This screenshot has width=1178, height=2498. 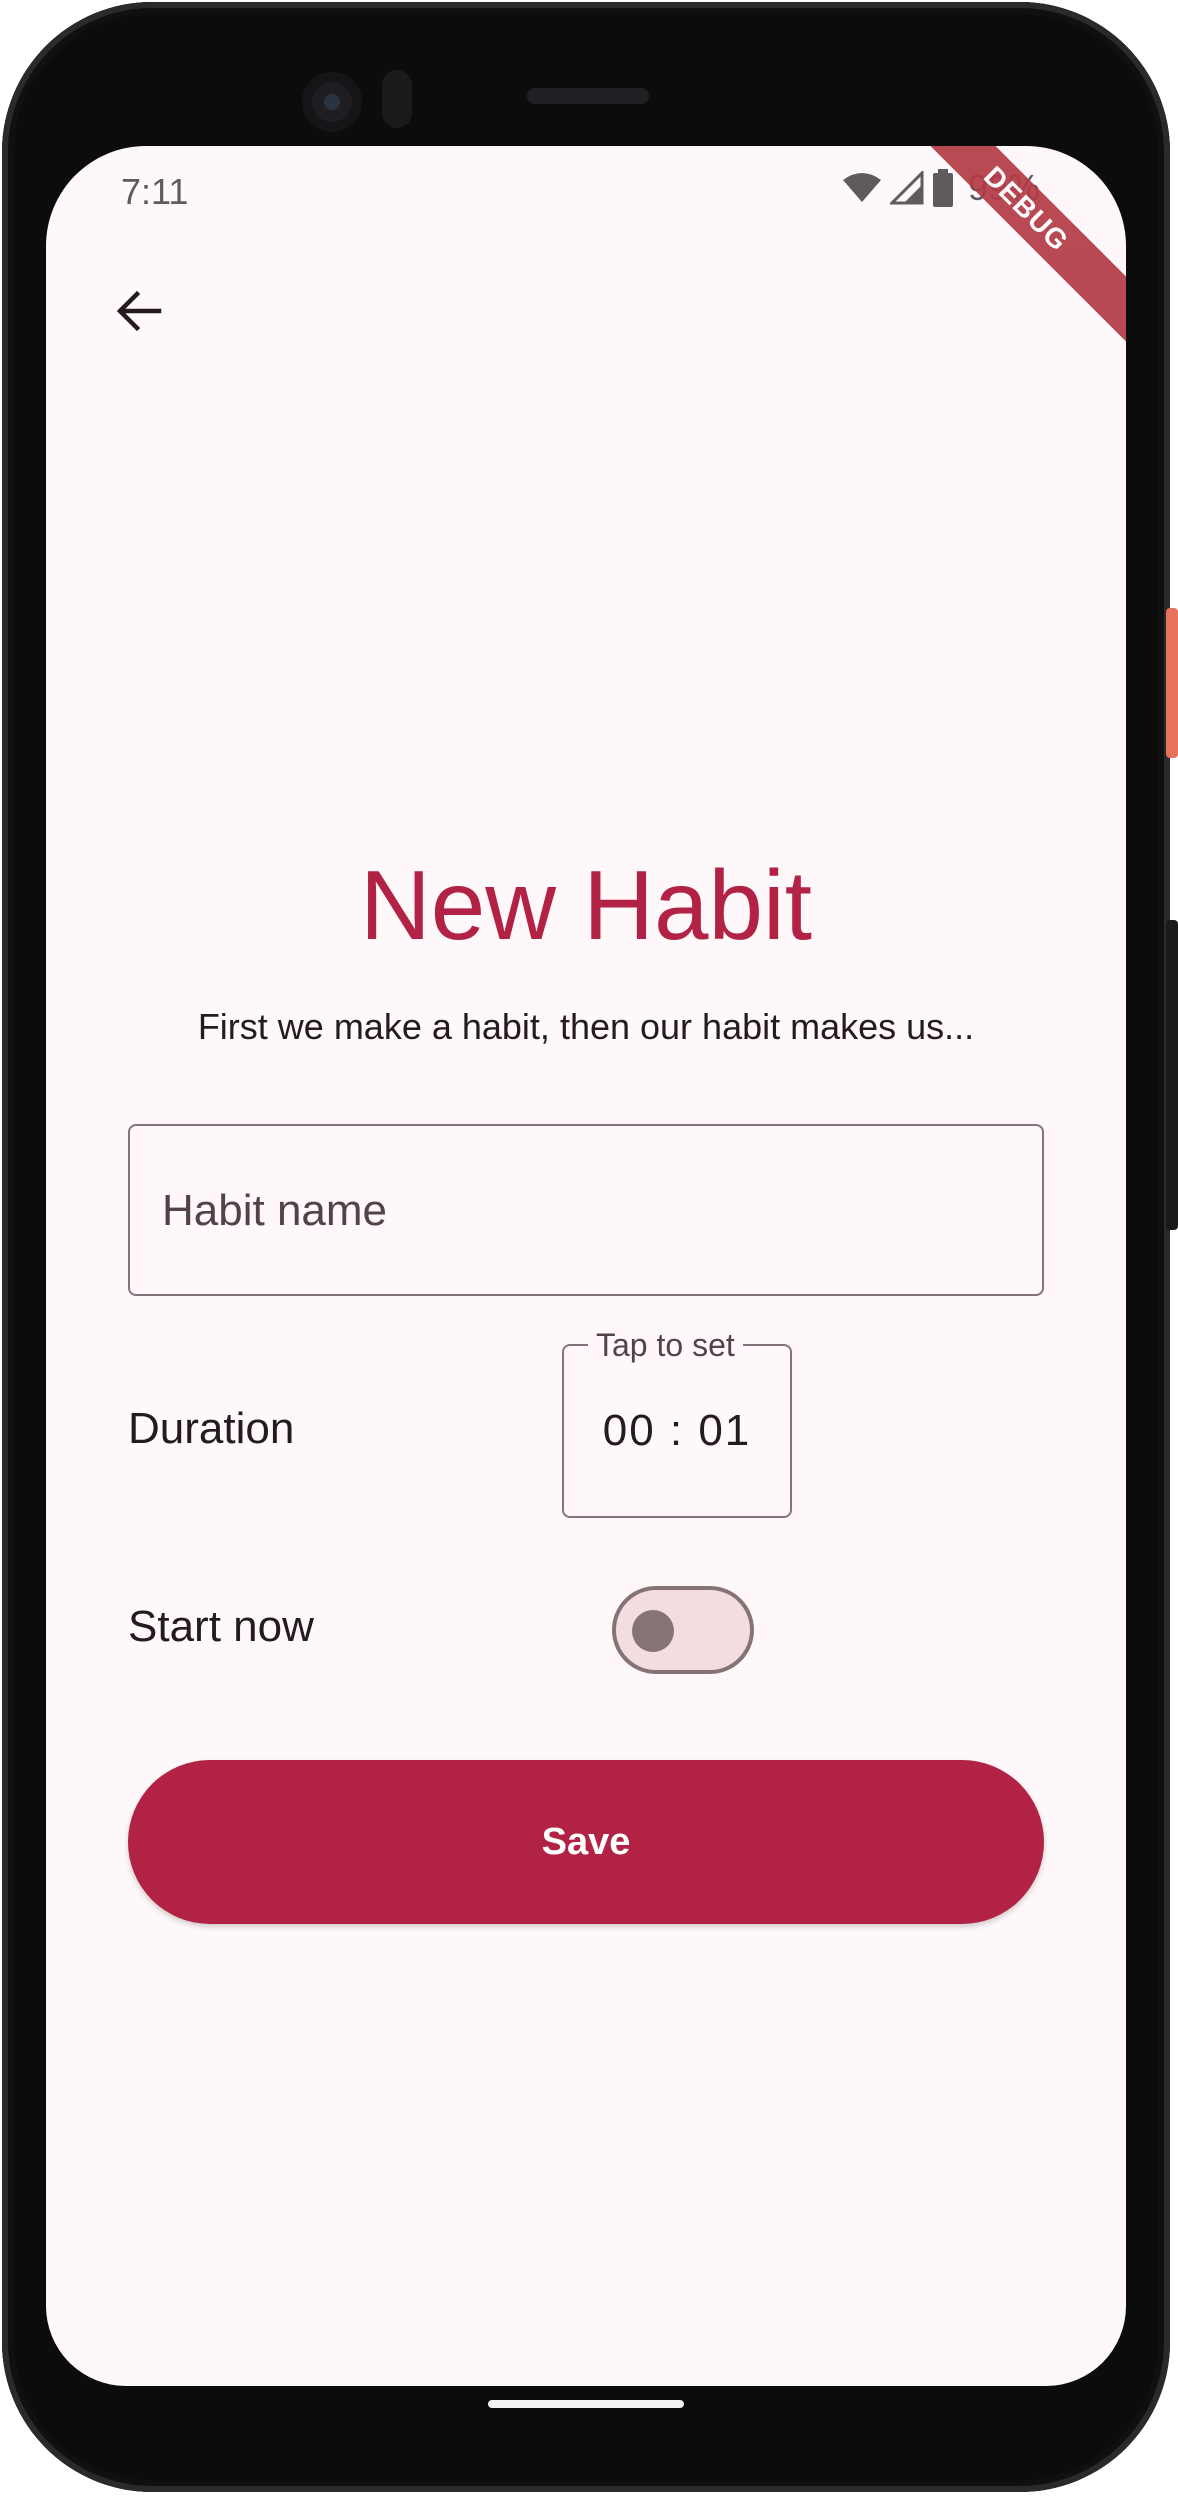 I want to click on switch-thumb, so click(x=653, y=1631).